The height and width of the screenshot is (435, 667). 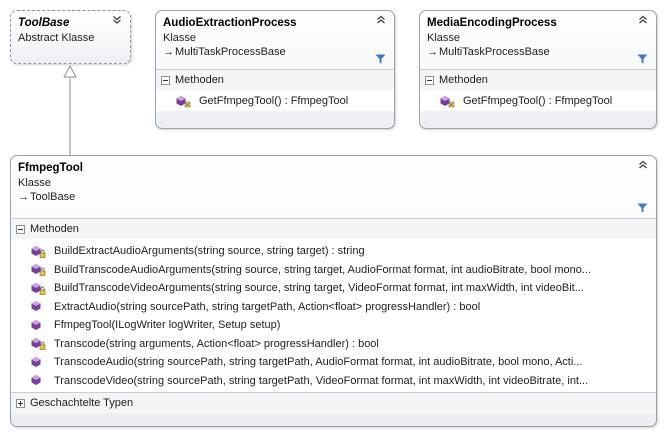 I want to click on class-title: ToolBase, so click(x=44, y=23).